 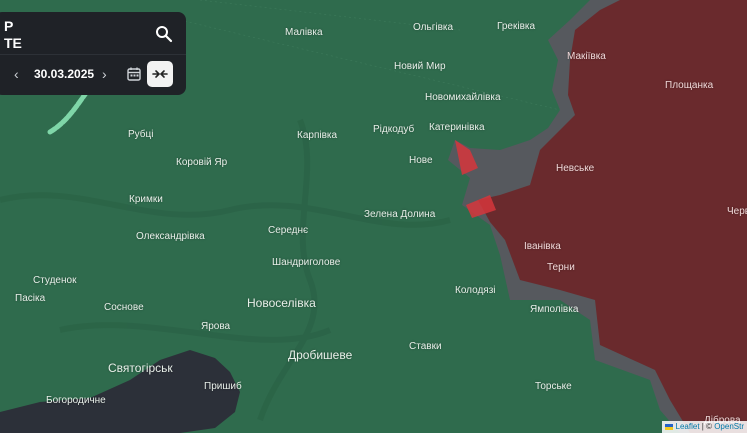 What do you see at coordinates (737, 211) in the screenshot?
I see `place-label: Черв` at bounding box center [737, 211].